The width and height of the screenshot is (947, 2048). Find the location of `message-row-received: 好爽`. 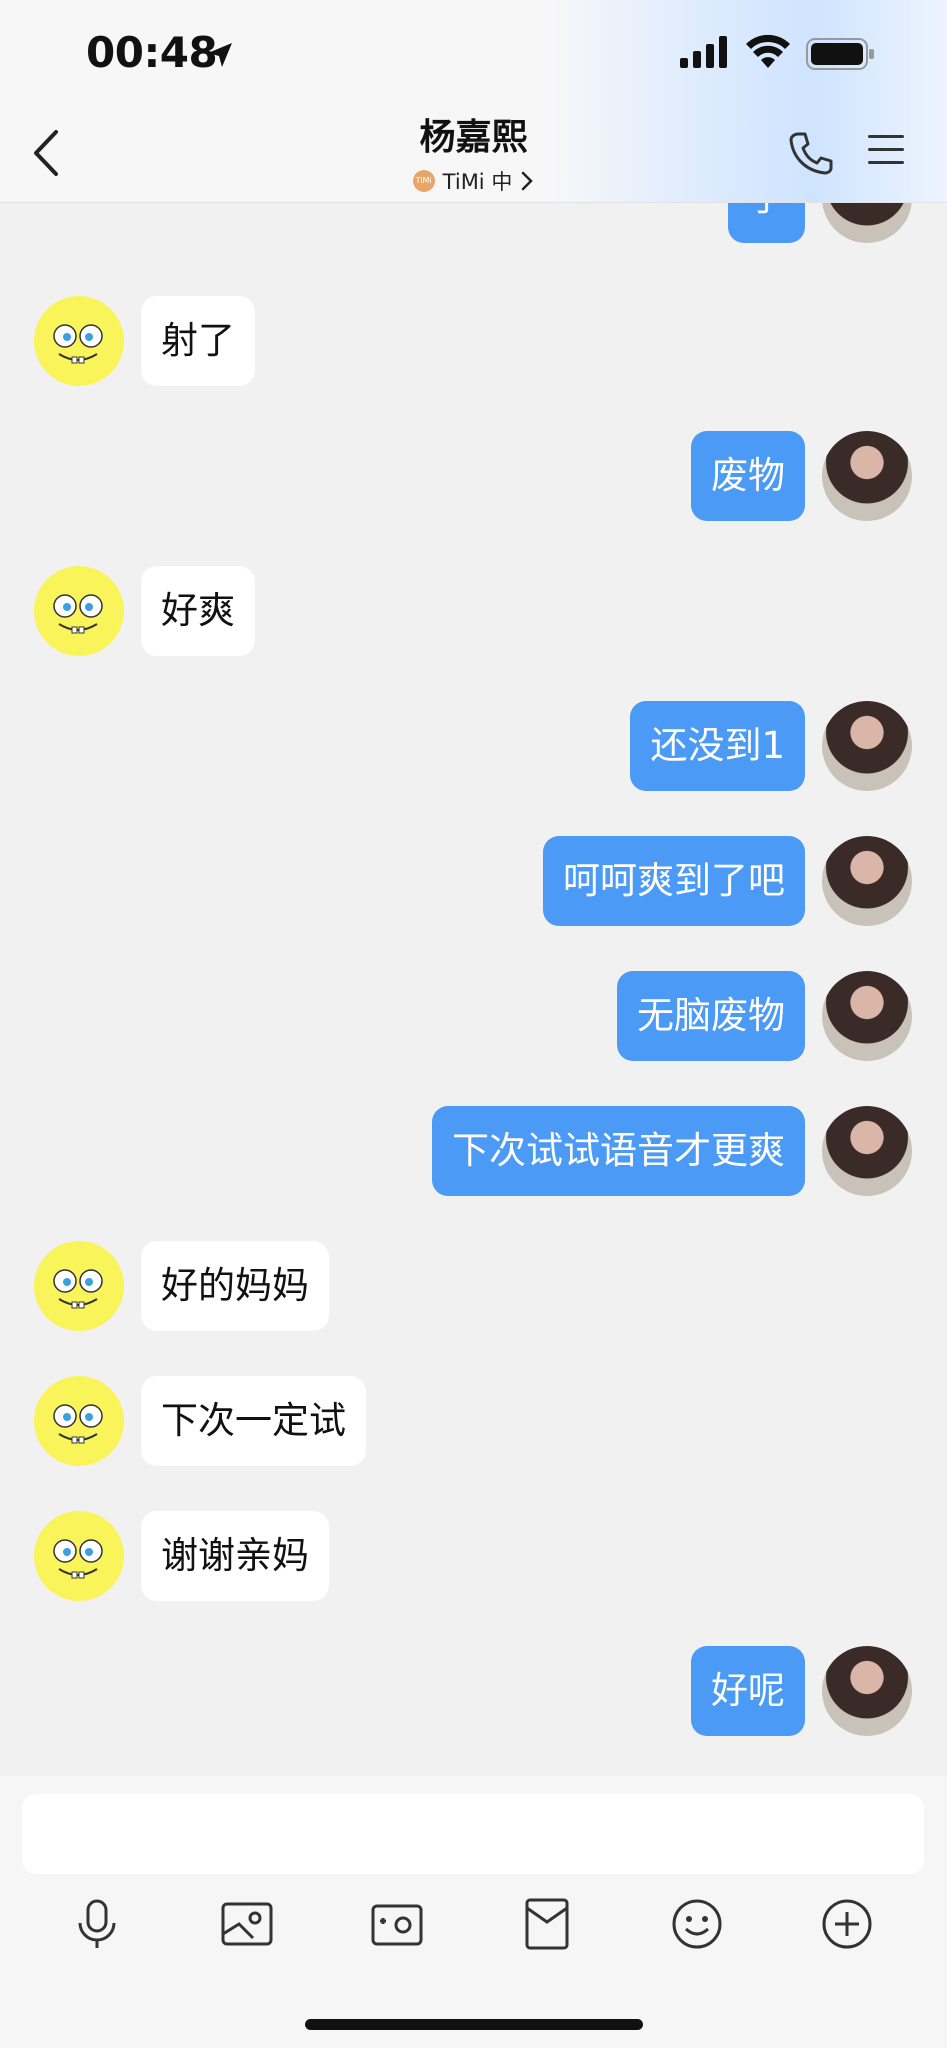

message-row-received: 好爽 is located at coordinates (473, 612).